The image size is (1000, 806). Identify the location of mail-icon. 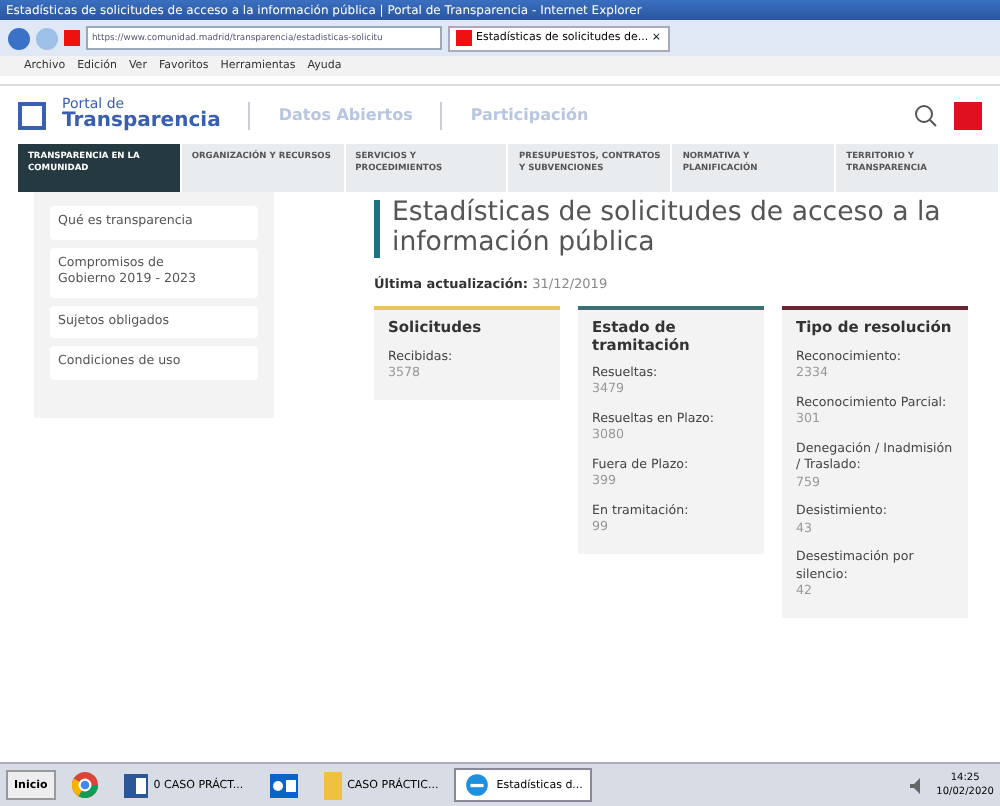
(283, 785).